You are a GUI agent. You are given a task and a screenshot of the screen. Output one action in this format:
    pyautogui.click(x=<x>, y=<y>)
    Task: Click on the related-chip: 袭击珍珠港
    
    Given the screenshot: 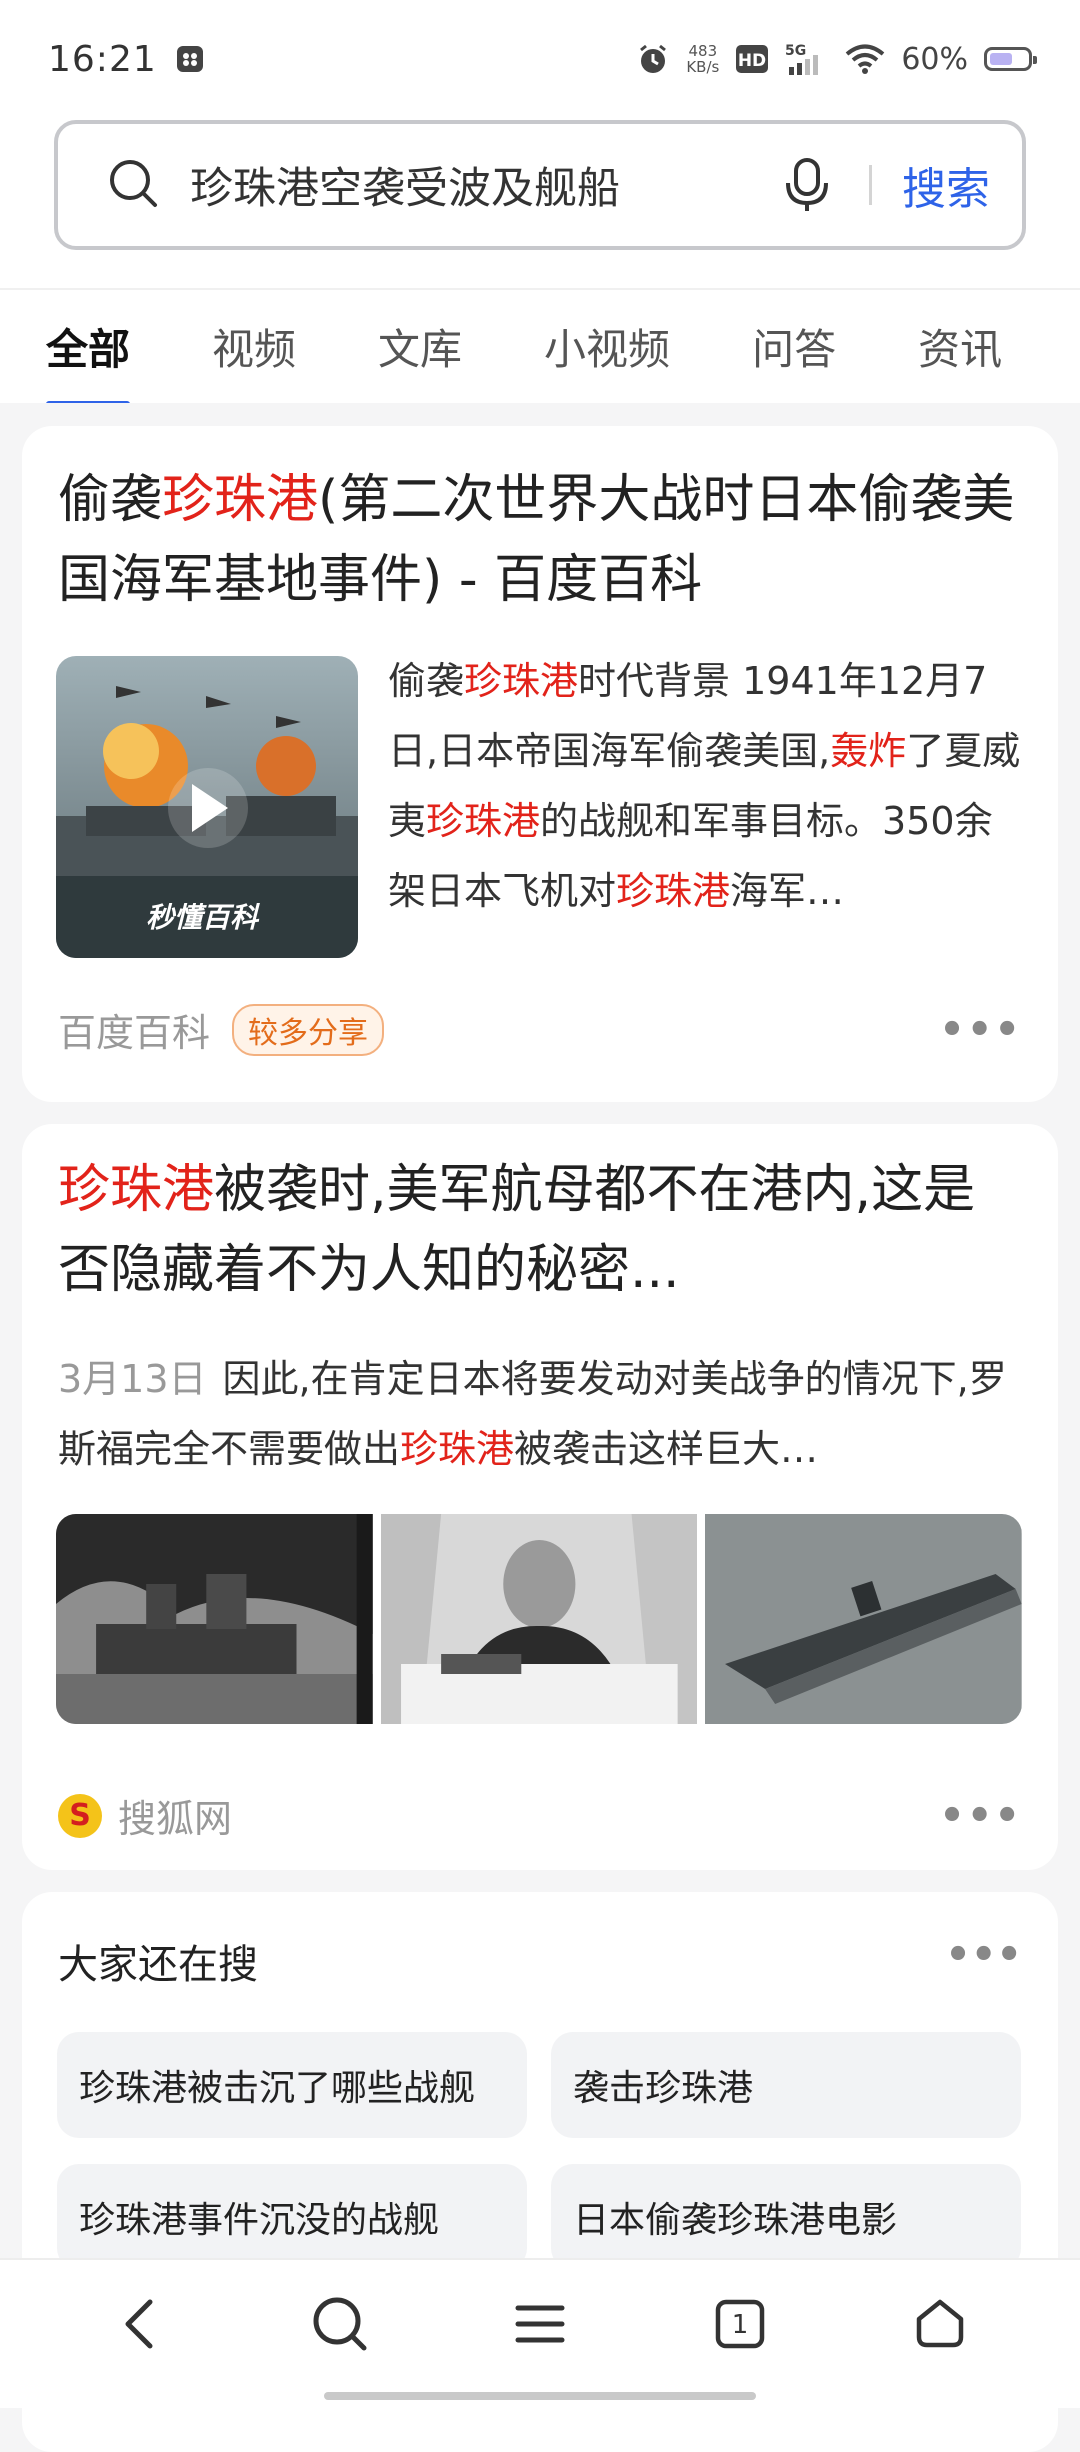 What is the action you would take?
    pyautogui.click(x=786, y=2085)
    